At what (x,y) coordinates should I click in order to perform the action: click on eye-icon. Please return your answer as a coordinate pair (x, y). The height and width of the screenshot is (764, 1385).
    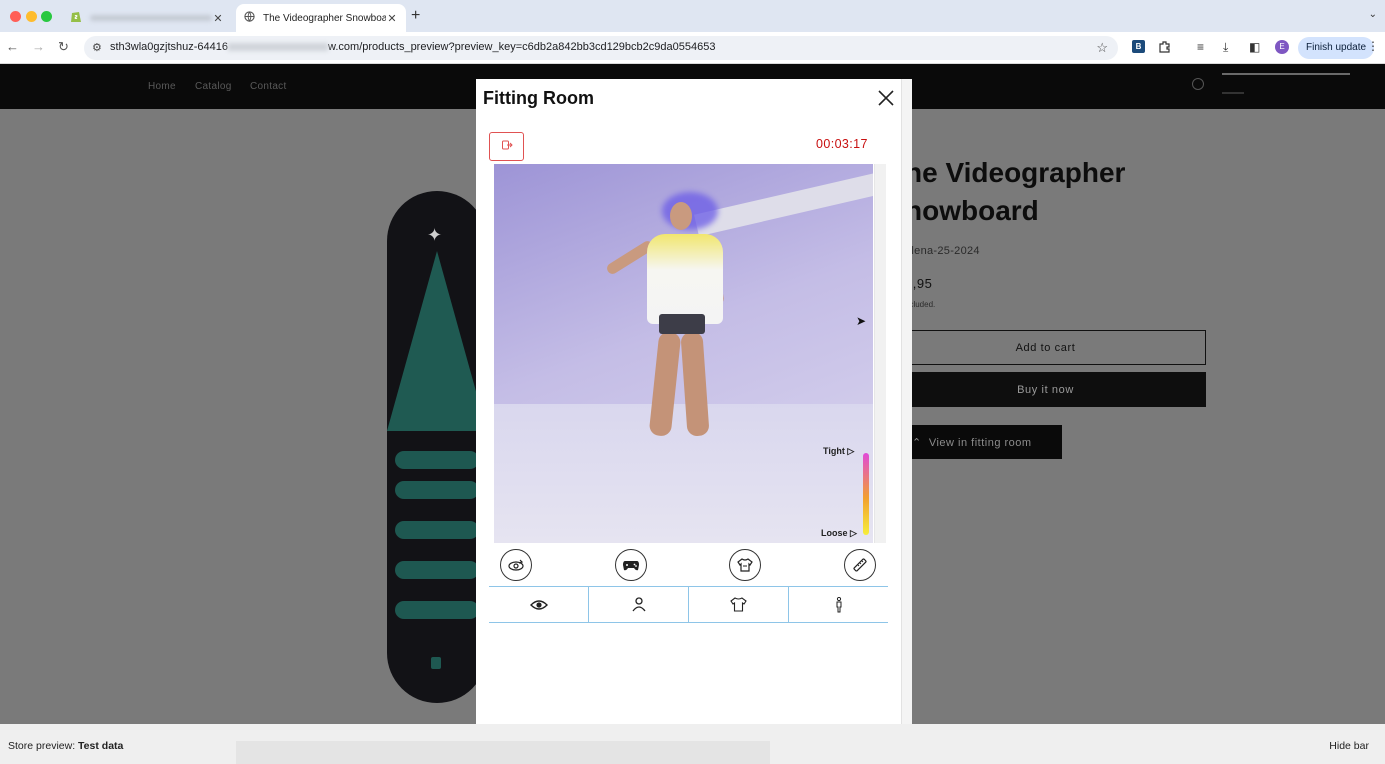
    Looking at the image, I should click on (538, 604).